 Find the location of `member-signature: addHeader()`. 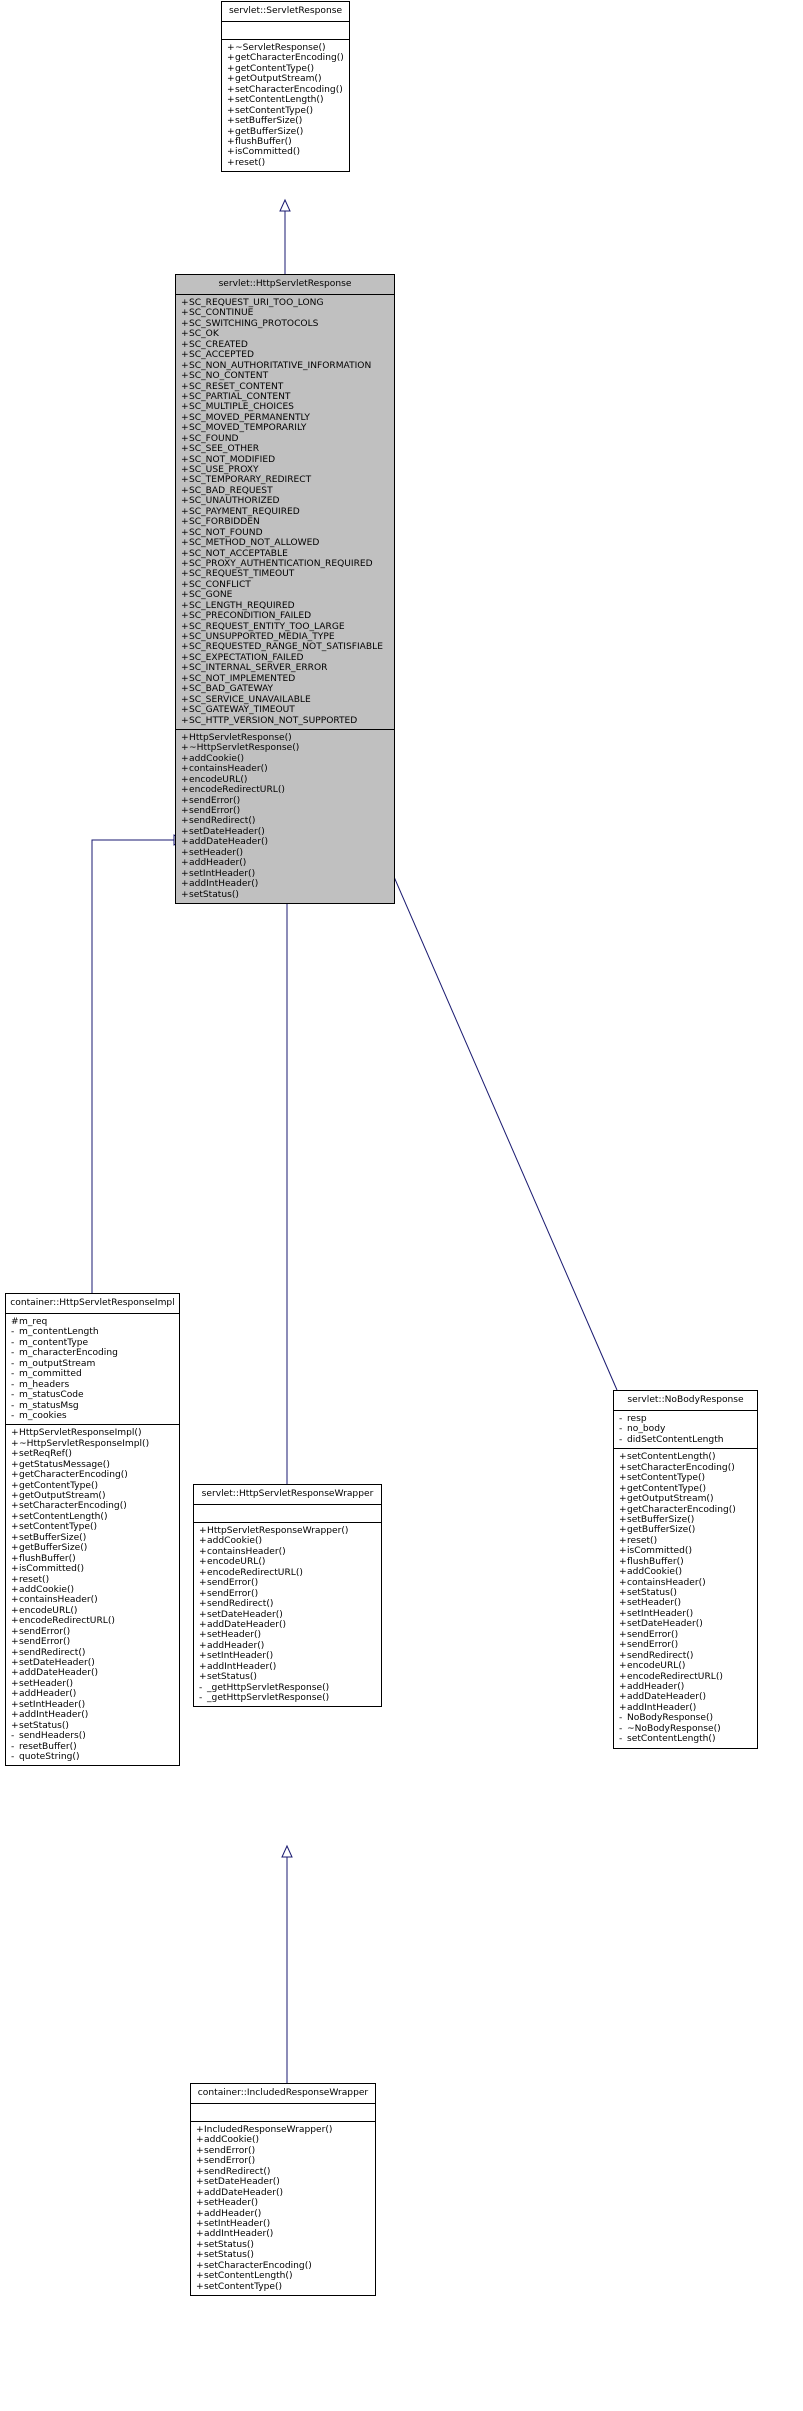

member-signature: addHeader() is located at coordinates (236, 1645).